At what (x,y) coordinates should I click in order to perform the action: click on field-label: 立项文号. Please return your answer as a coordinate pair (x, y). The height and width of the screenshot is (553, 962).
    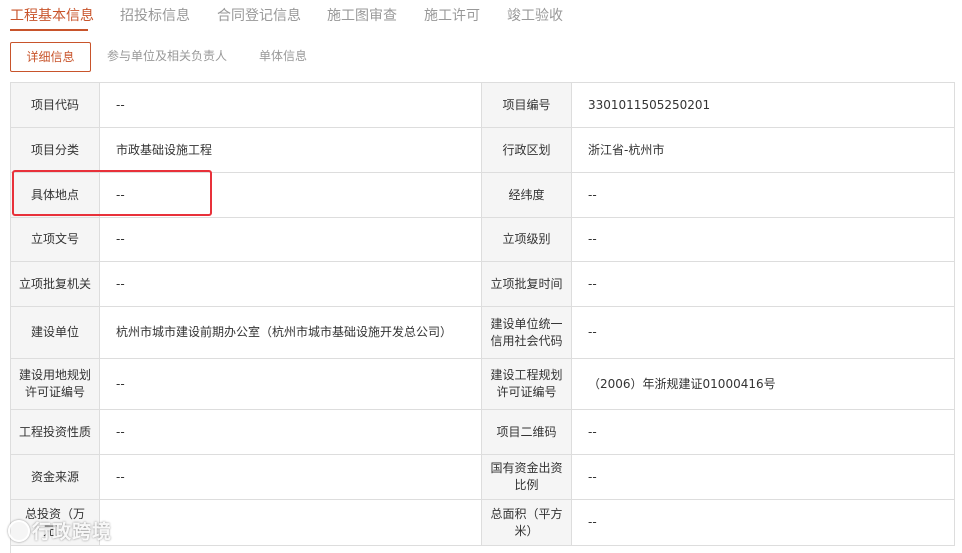
    Looking at the image, I should click on (55, 240).